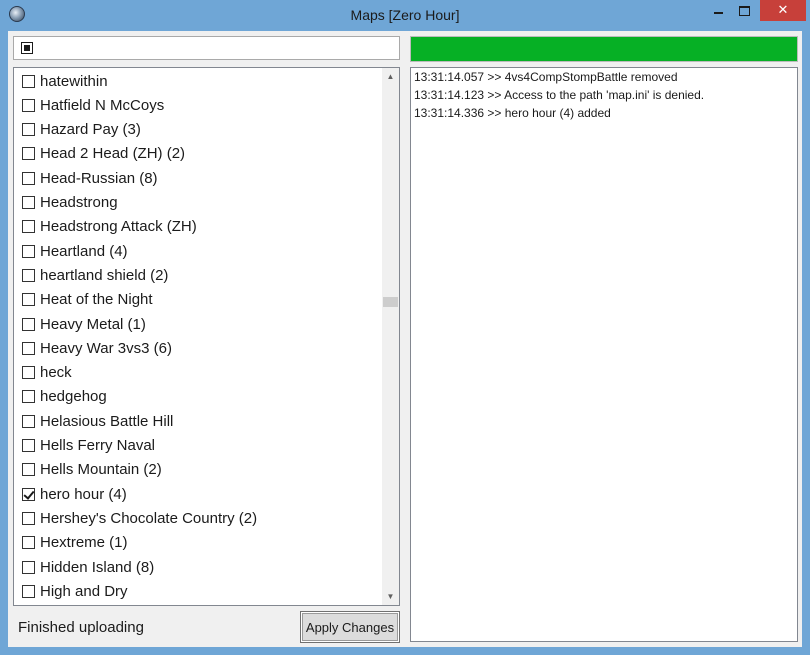 This screenshot has height=655, width=810. I want to click on map-list-item: Hextreme (1), so click(75, 543).